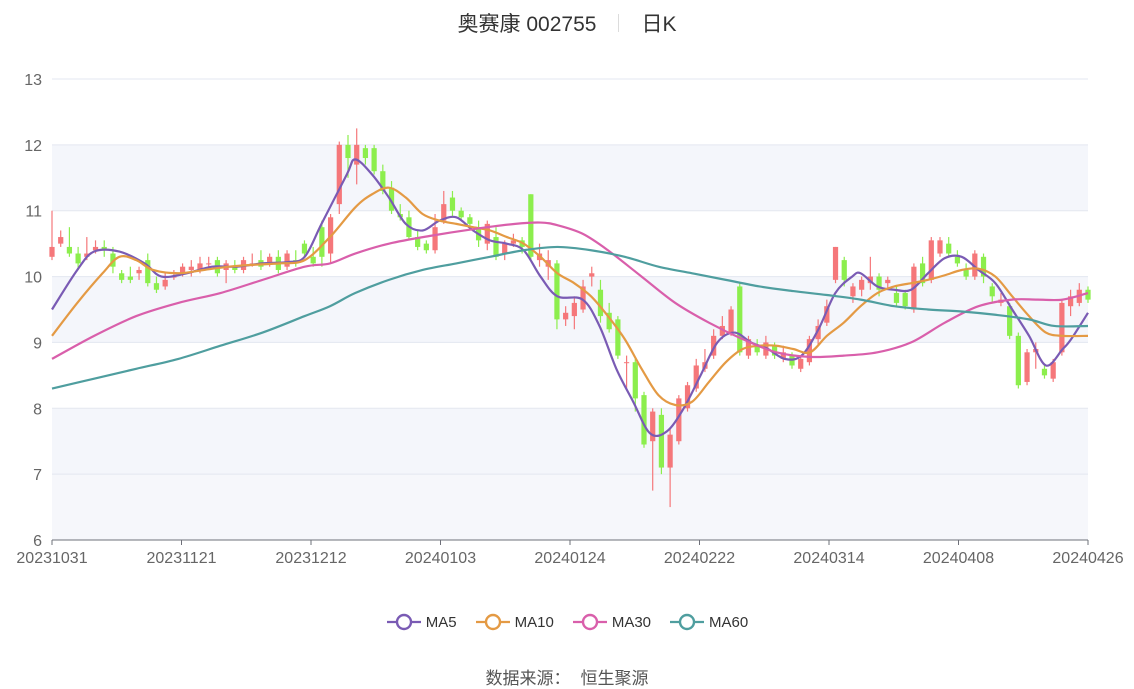 This screenshot has height=689, width=1134. I want to click on legend-item-ma10: MA10, so click(514, 622).